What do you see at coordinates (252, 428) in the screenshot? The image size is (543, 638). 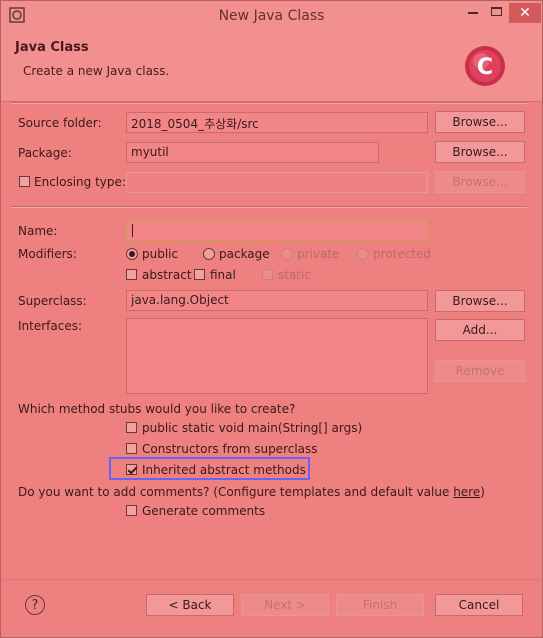 I see `main-method-label: public static void main(String[] args)` at bounding box center [252, 428].